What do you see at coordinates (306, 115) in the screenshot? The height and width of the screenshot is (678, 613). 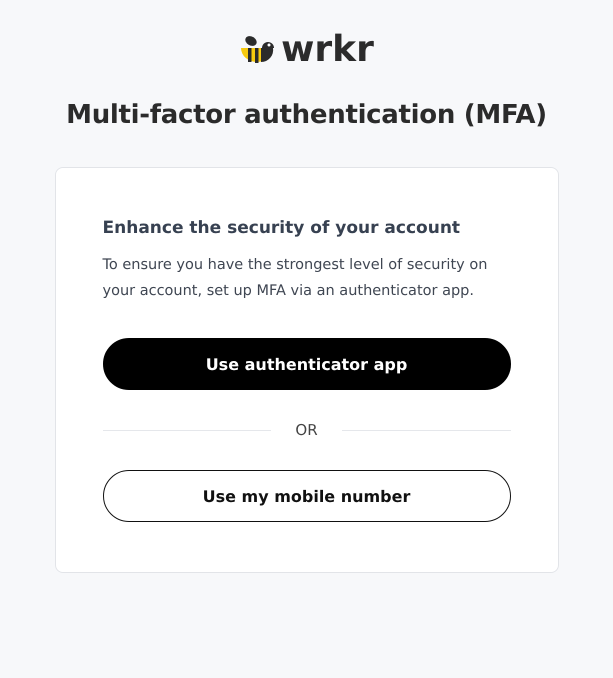 I see `page-title: Multi-factor authentication (MFA)` at bounding box center [306, 115].